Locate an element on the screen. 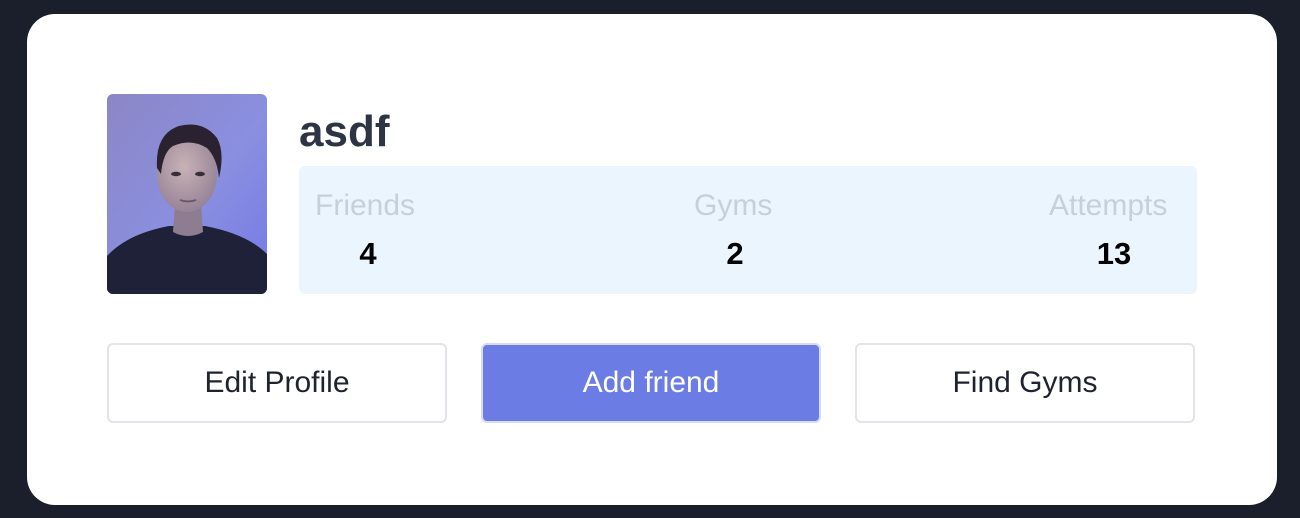  stat-value-gyms: 2 is located at coordinates (735, 253).